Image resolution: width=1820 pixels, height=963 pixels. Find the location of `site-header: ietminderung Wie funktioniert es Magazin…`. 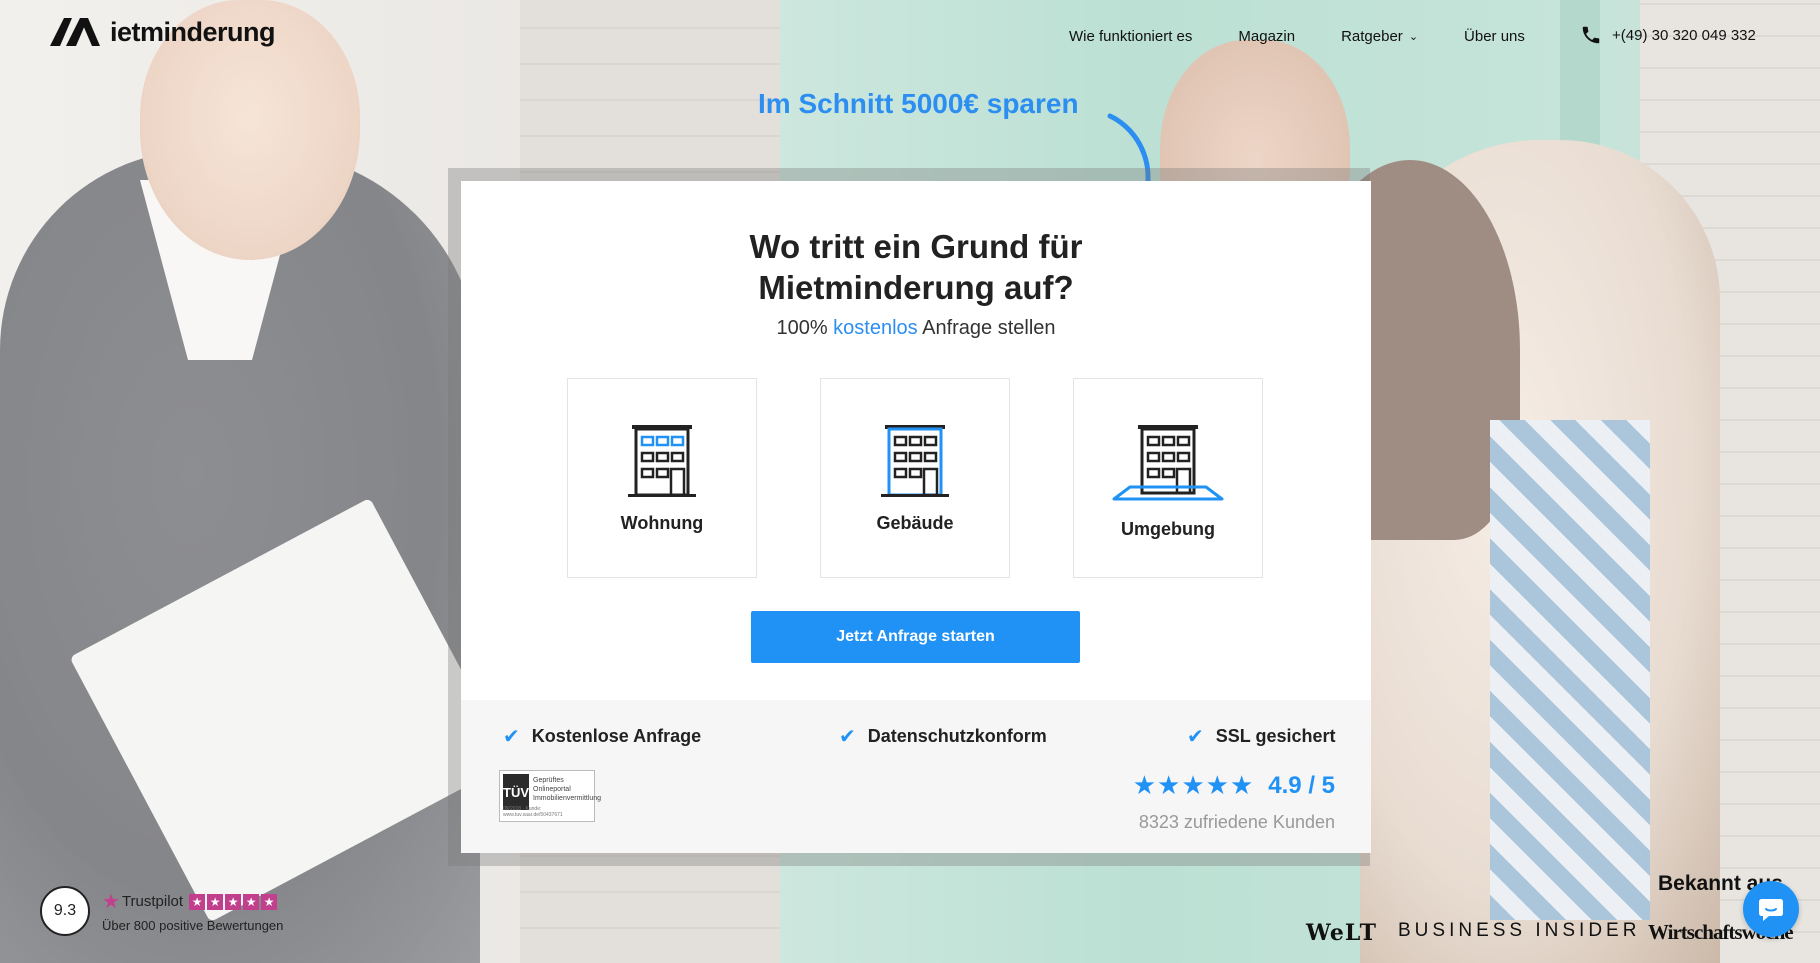

site-header: ietminderung Wie funktioniert es Magazin… is located at coordinates (910, 40).